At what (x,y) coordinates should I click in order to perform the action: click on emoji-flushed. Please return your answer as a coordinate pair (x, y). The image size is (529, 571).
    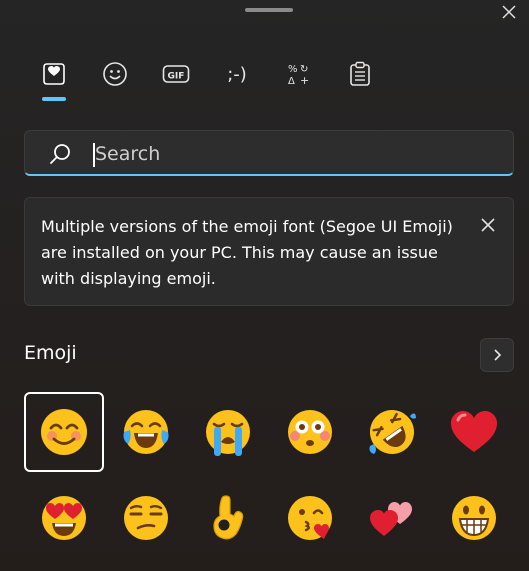
    Looking at the image, I should click on (310, 432).